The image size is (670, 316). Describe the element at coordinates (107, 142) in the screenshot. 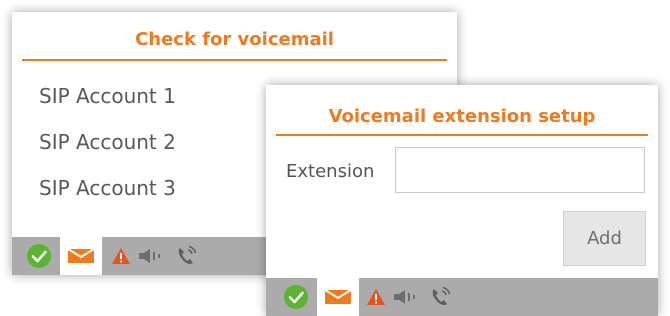

I see `sip-account-2: SIP Account 2` at that location.